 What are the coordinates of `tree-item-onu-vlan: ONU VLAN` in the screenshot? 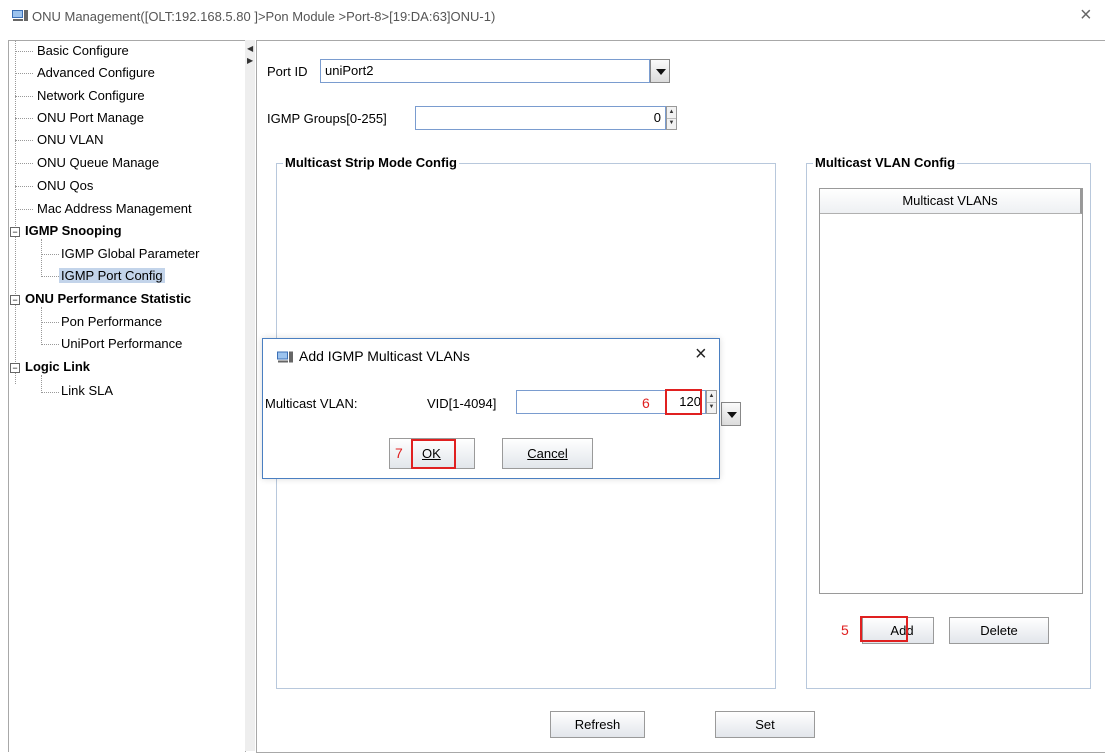 It's located at (70, 140).